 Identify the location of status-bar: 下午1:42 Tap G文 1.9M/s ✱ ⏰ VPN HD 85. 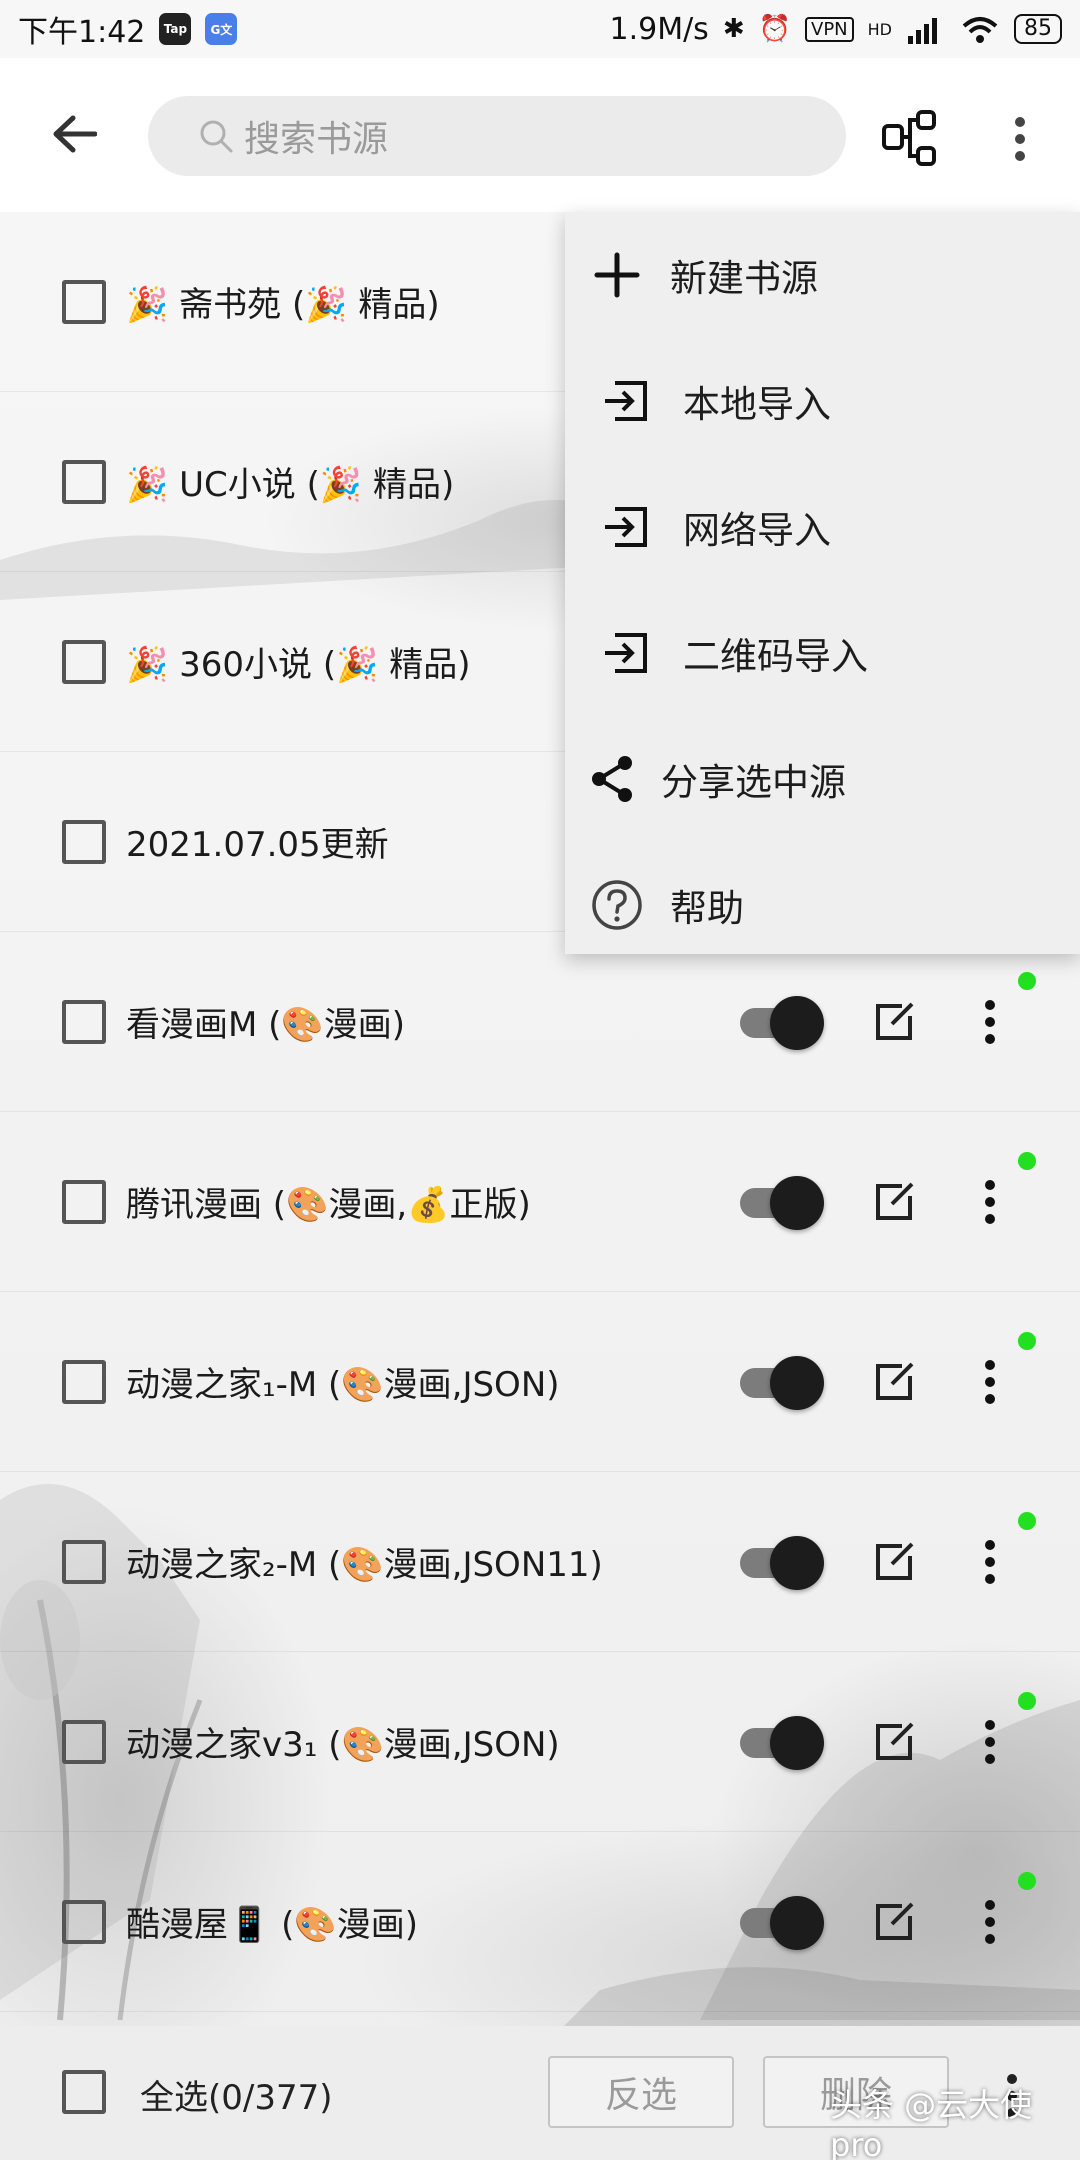
(540, 29).